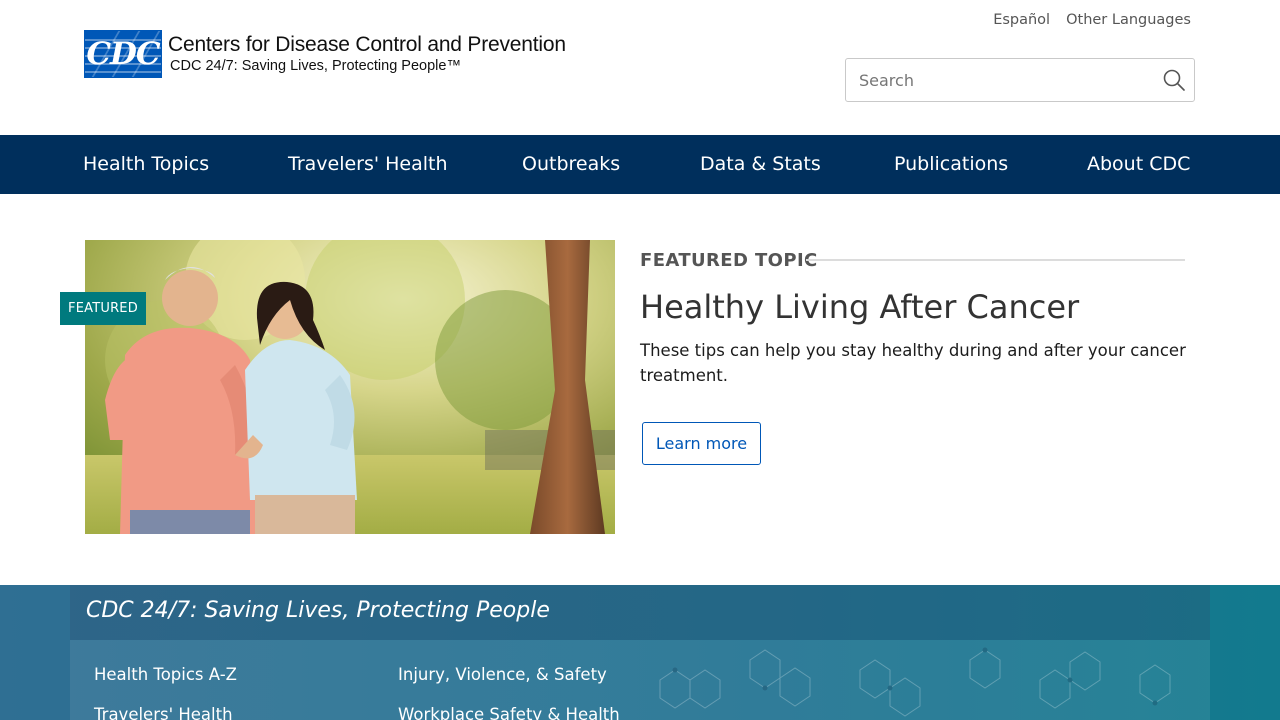  I want to click on lang-link-other: Other Languages, so click(1128, 20).